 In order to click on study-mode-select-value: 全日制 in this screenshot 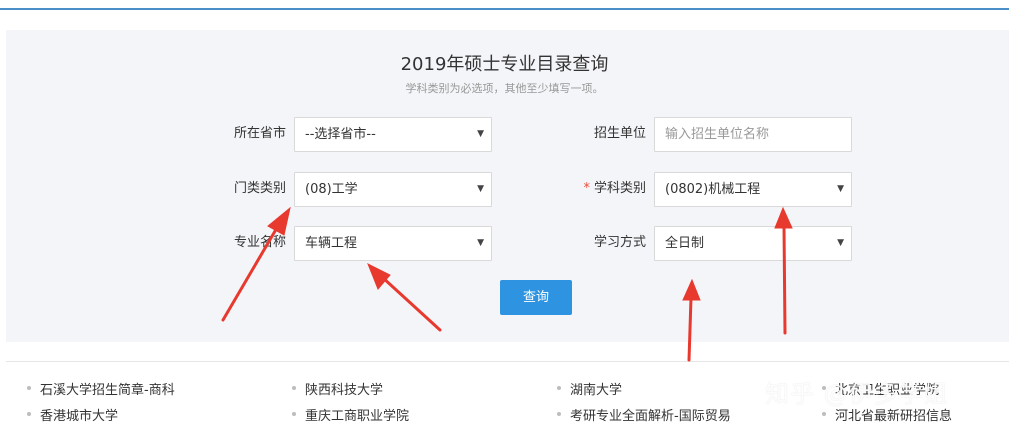, I will do `click(685, 243)`.